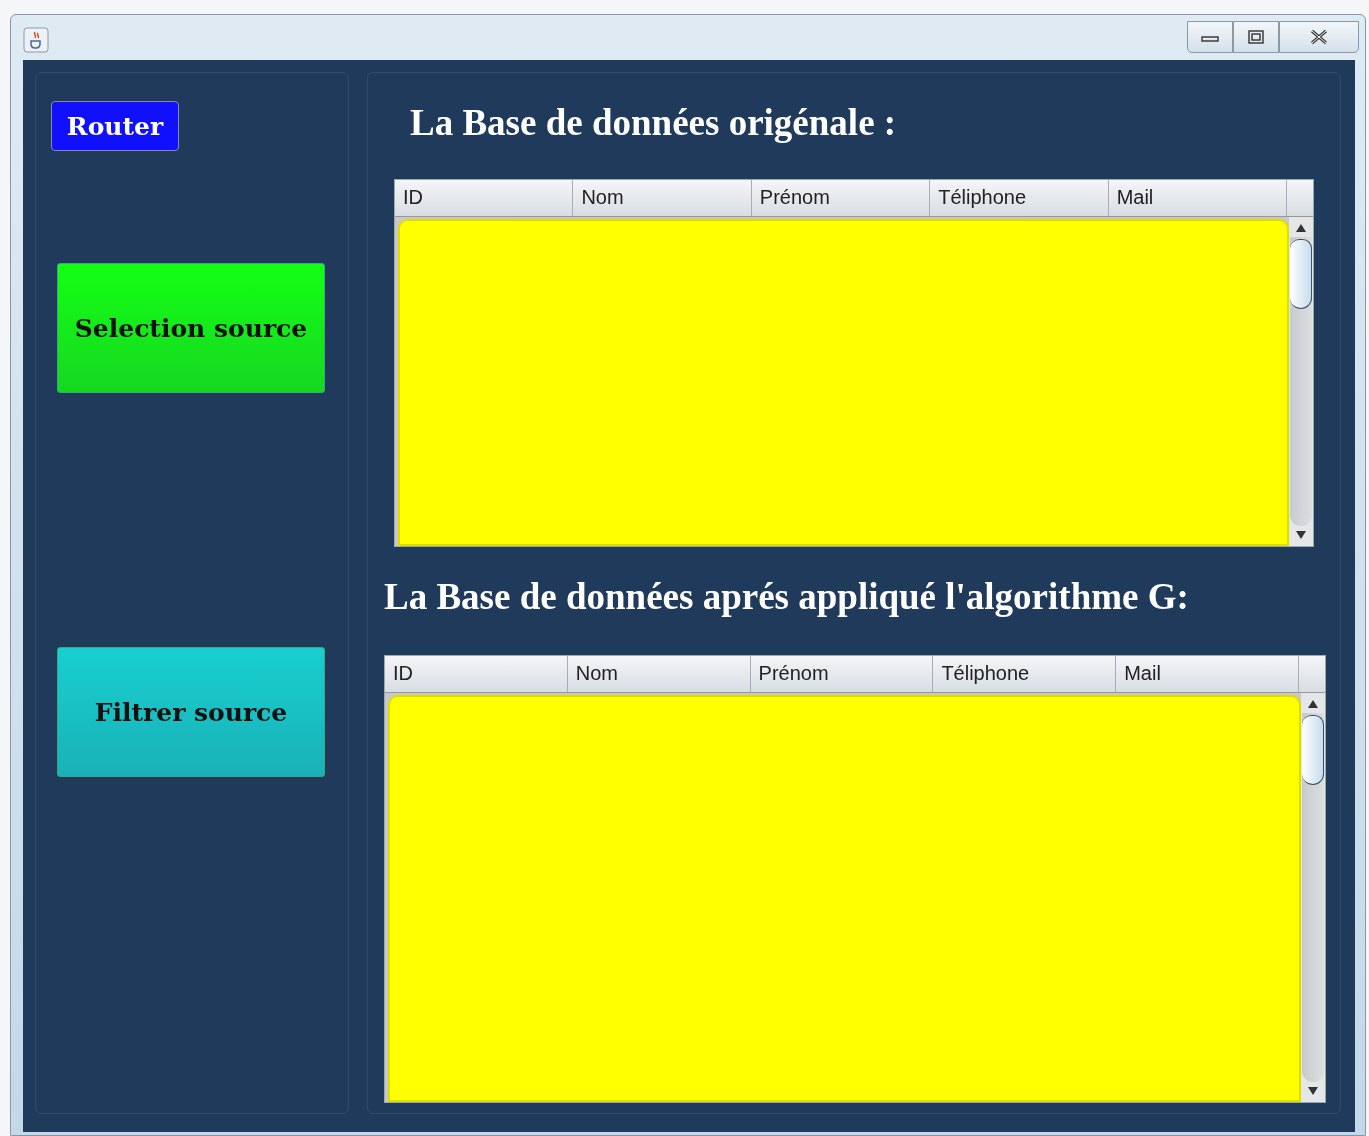  I want to click on maximize-icon, so click(1256, 37).